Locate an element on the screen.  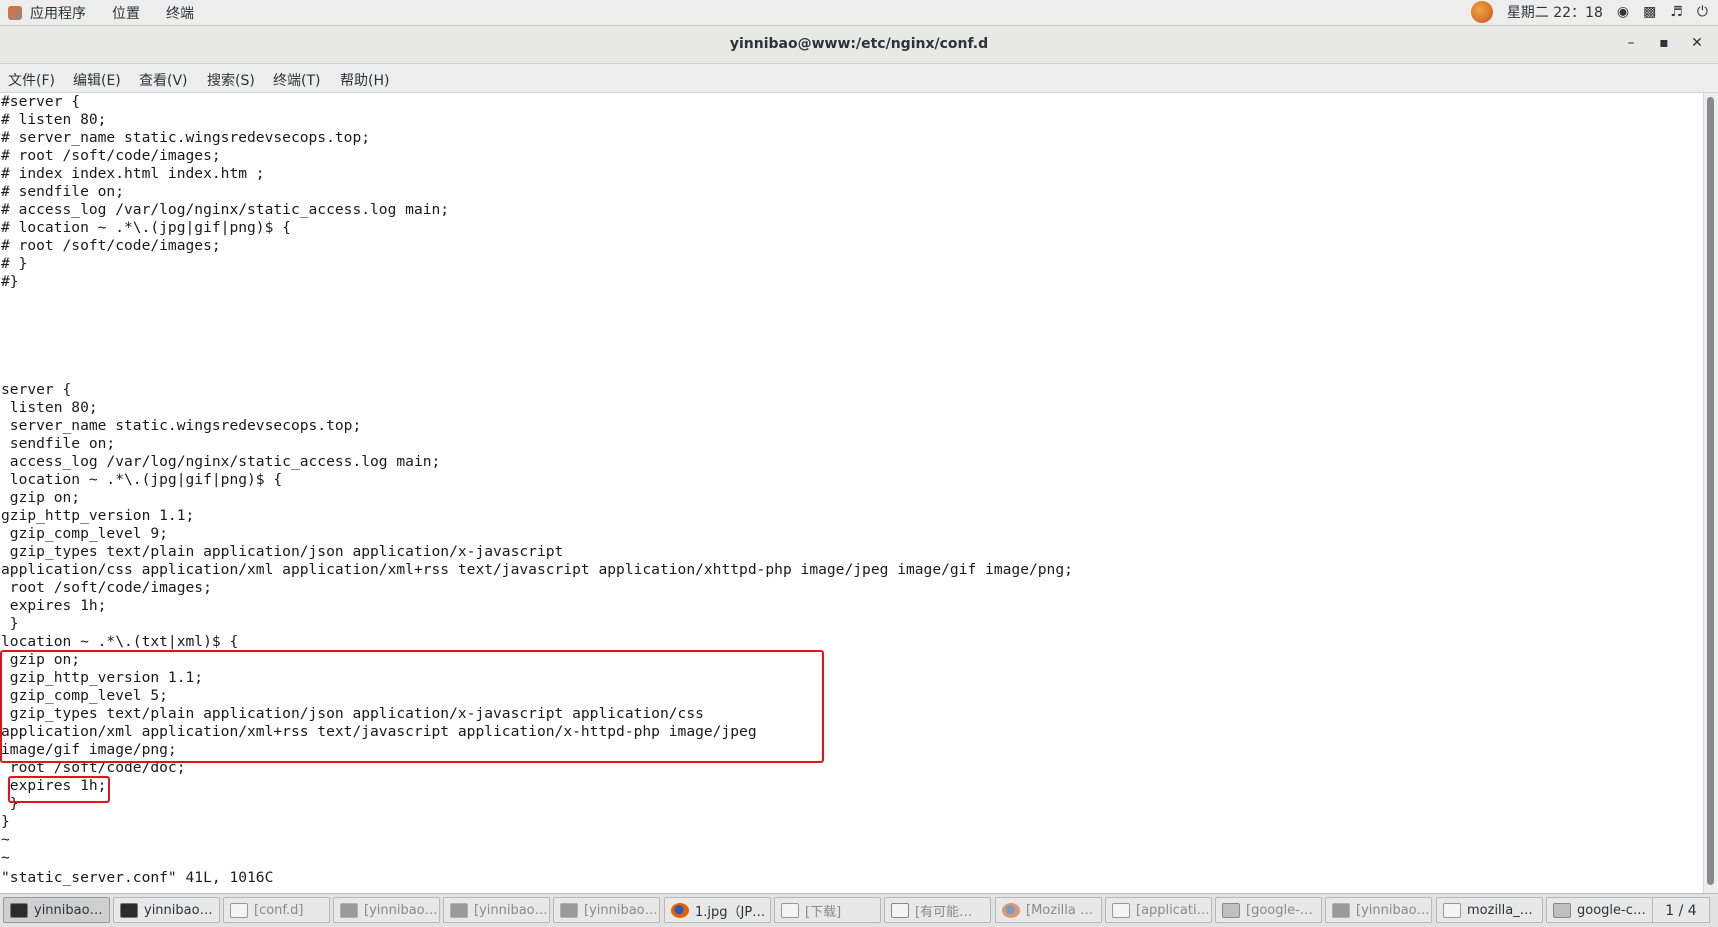
terminal-line: #} is located at coordinates (10, 281).